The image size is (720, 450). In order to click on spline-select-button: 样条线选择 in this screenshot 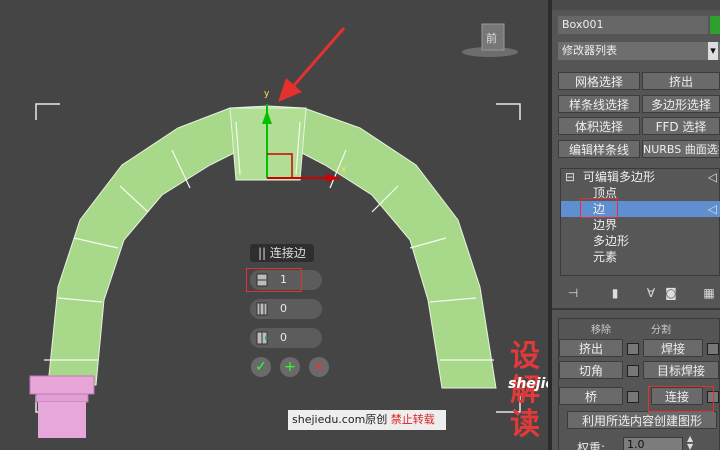, I will do `click(599, 104)`.